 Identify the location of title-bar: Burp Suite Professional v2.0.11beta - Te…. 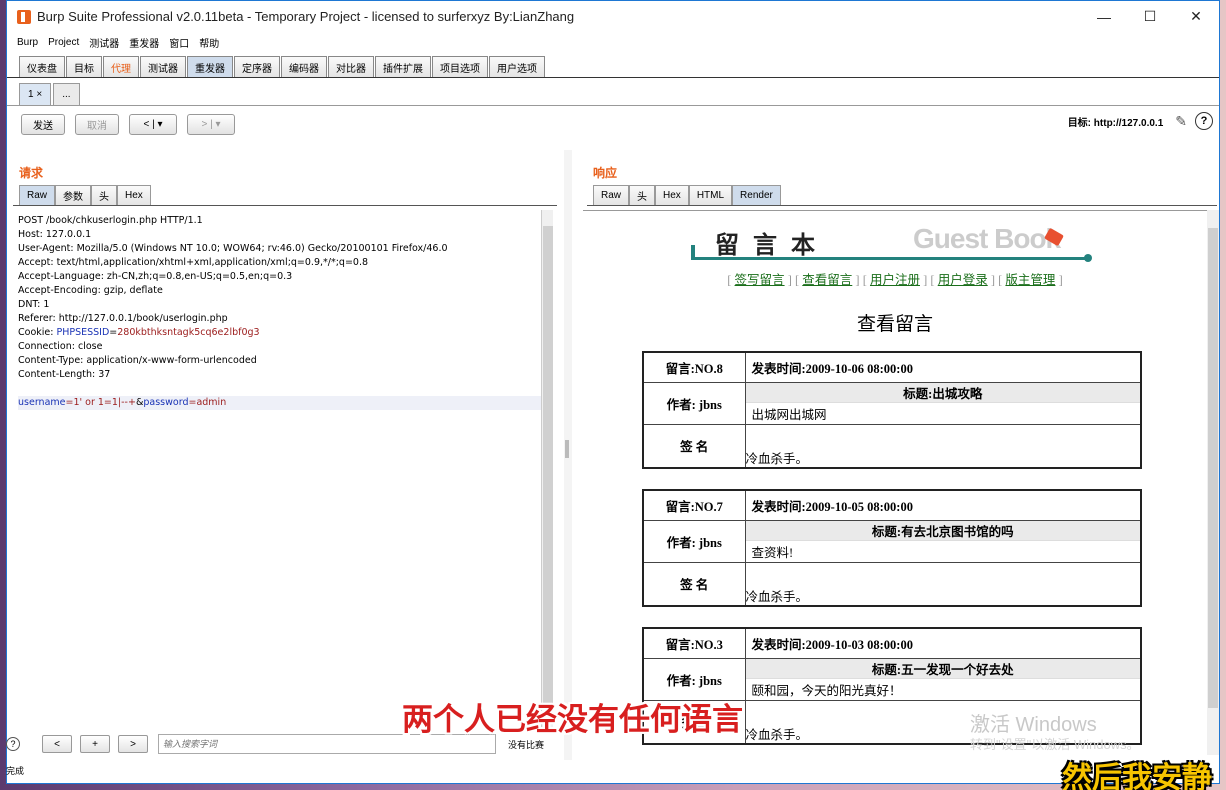
(613, 16).